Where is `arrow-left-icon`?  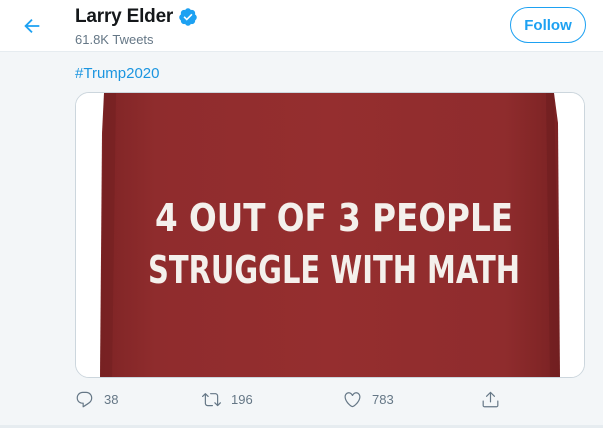
arrow-left-icon is located at coordinates (32, 26).